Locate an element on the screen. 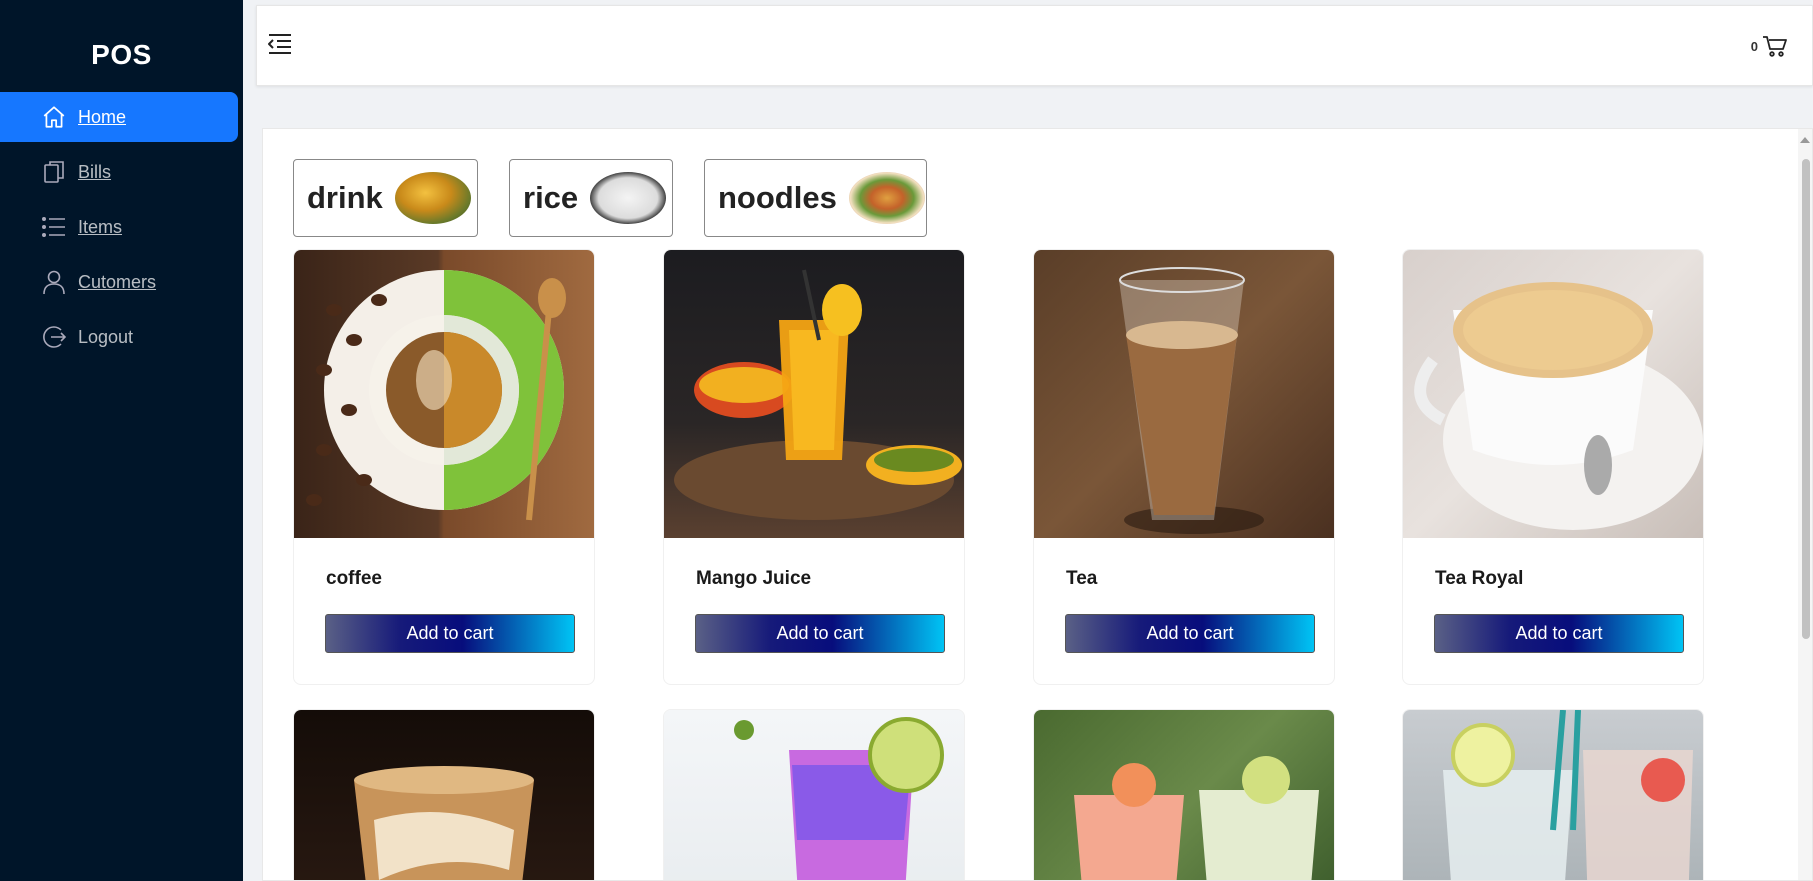 The image size is (1813, 881). category-label: drink is located at coordinates (345, 197).